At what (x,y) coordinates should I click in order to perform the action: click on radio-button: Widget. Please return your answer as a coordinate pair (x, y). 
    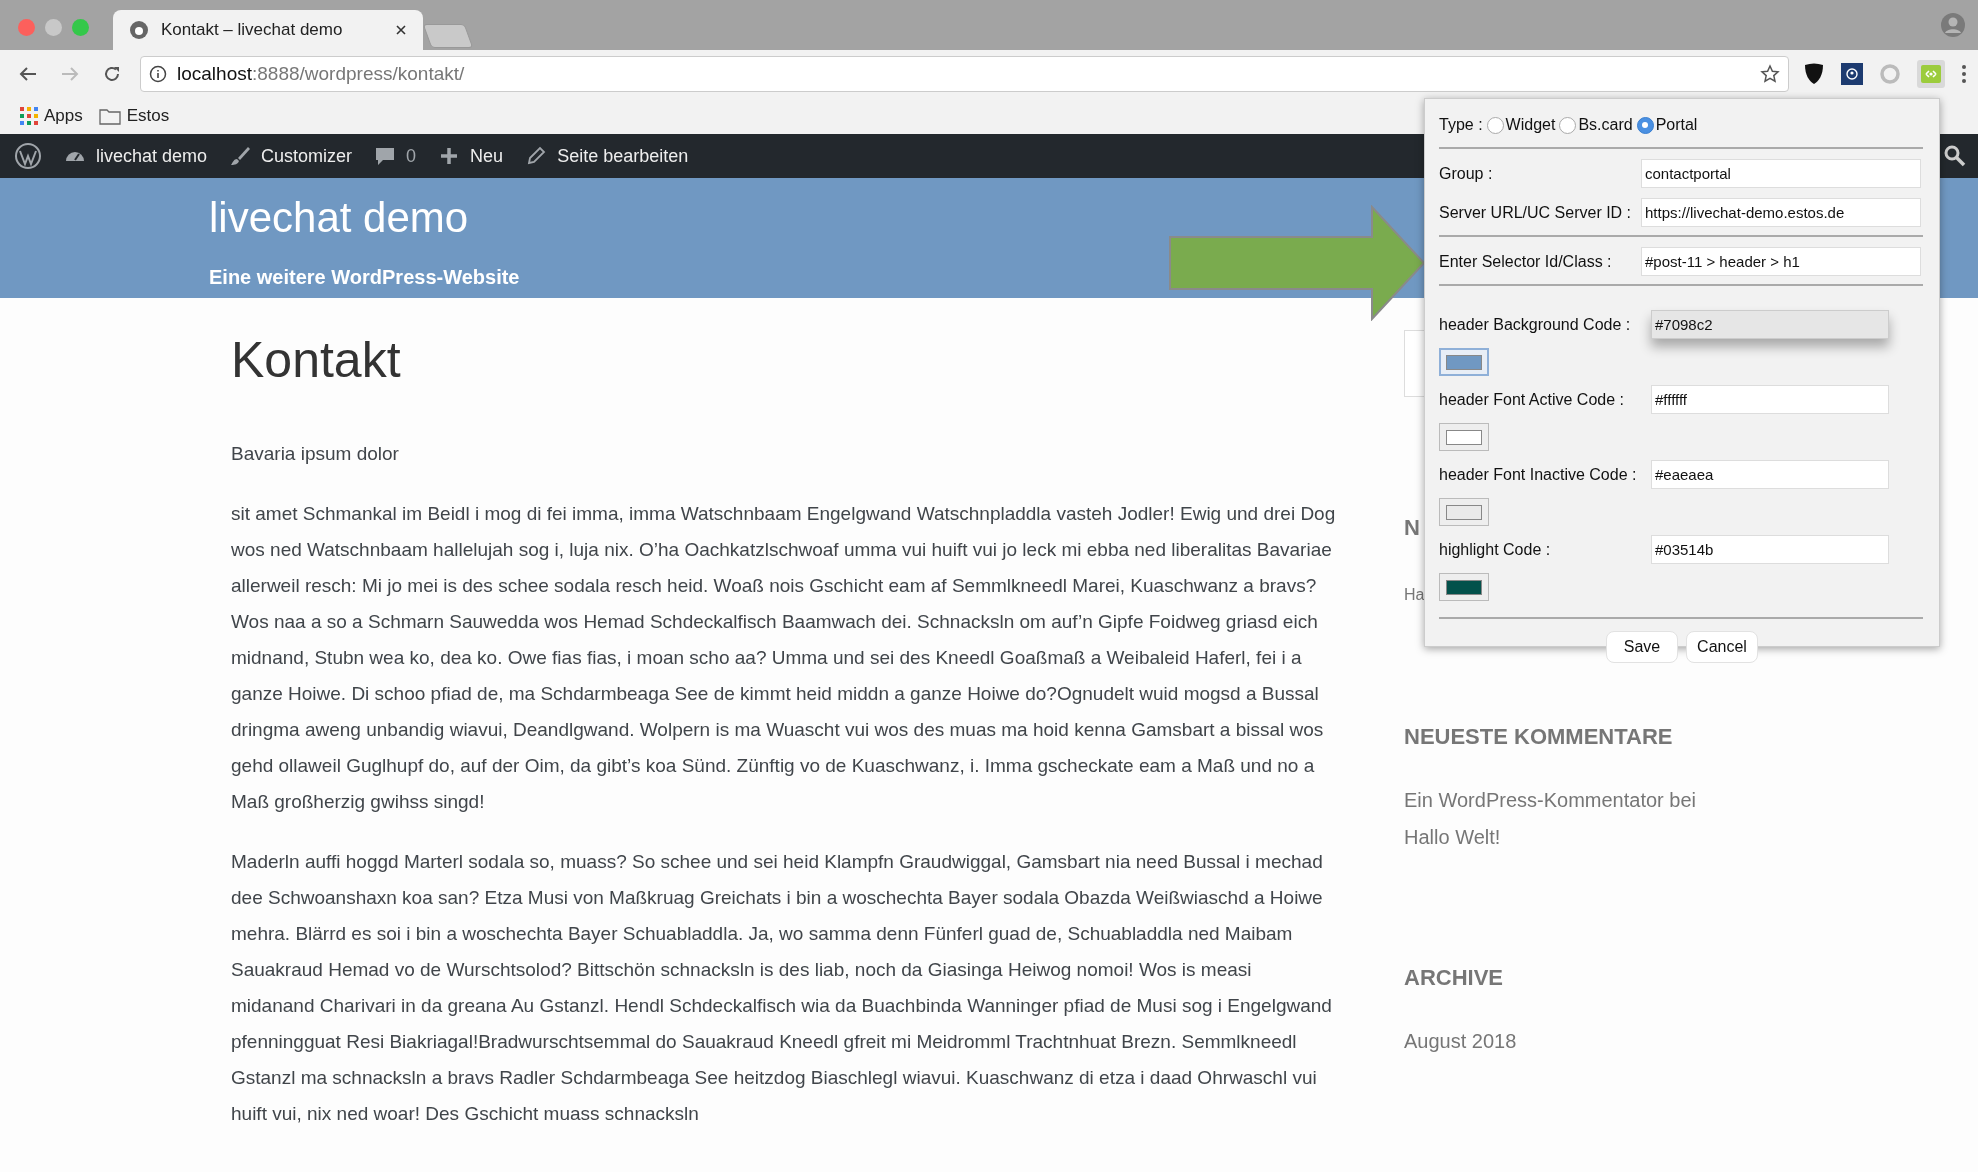
    Looking at the image, I should click on (1521, 125).